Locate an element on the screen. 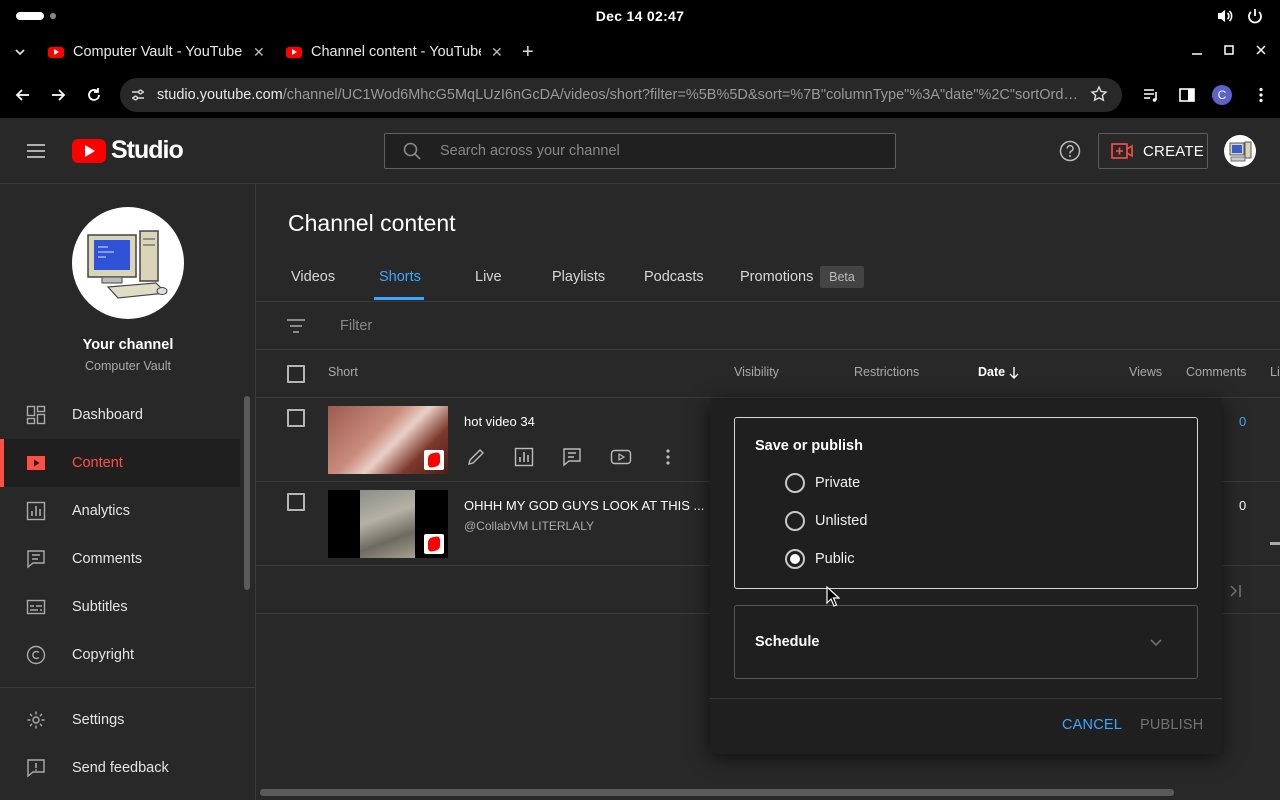  video-description: @CollabVM LITERLALY is located at coordinates (529, 526).